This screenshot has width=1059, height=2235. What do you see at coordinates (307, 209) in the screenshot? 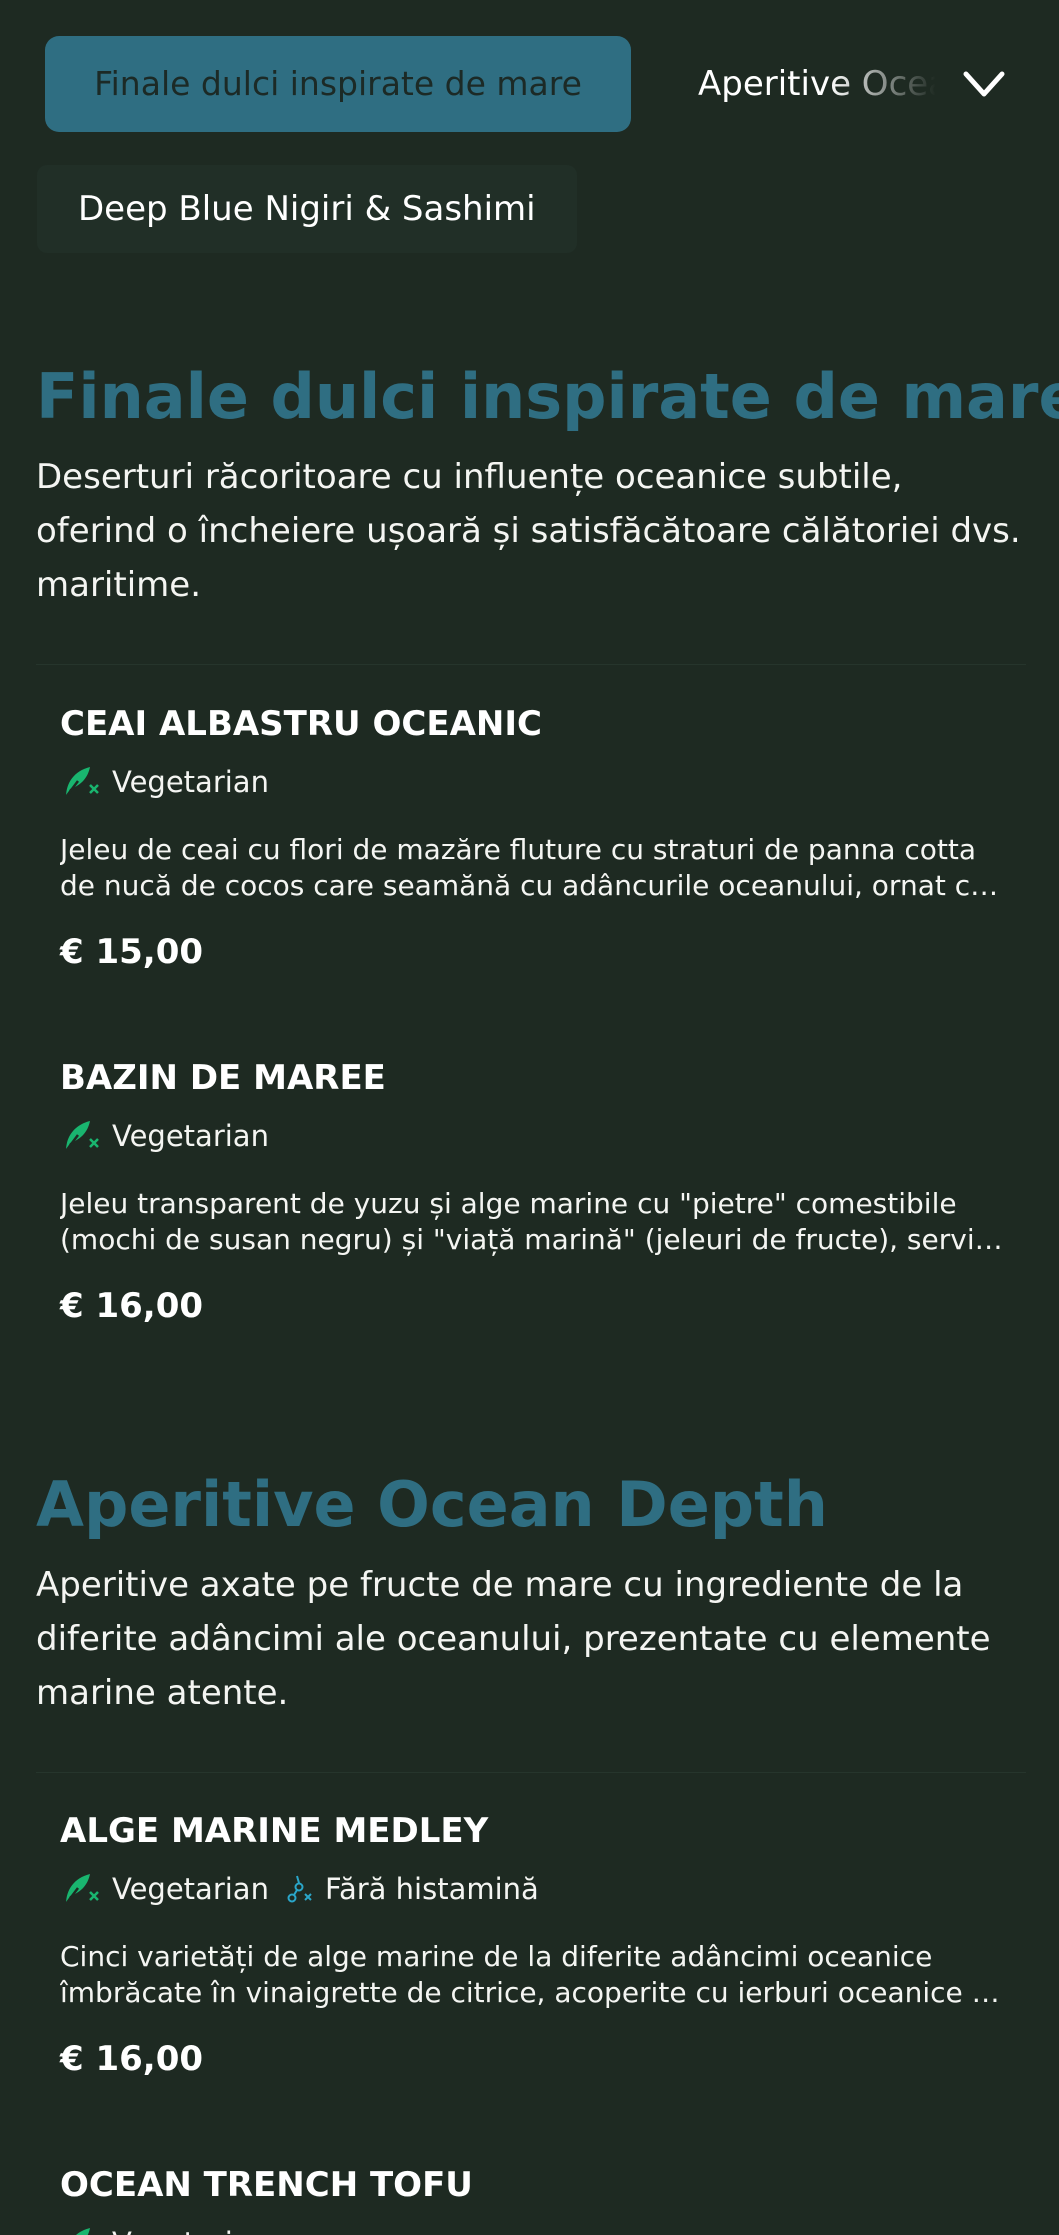
I see `tab-deep-blue-nigiri: Deep Blue Nigiri & Sashimi` at bounding box center [307, 209].